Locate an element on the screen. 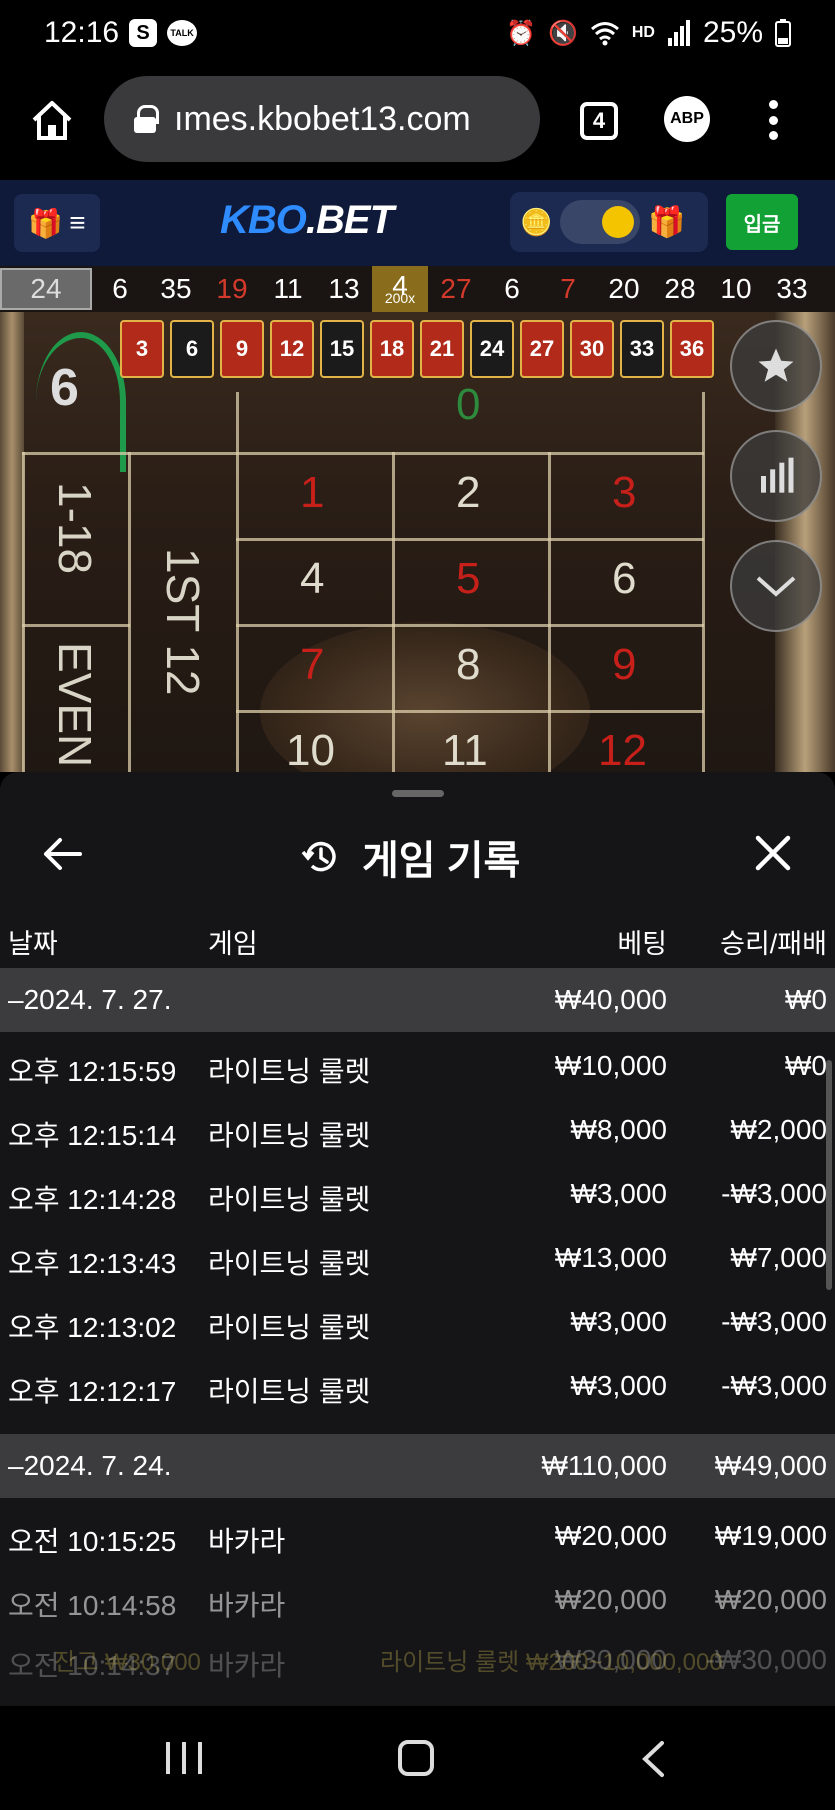  table-row: 오후 12:13:43 라이트닝 룰렛 ₩13,000 ₩7,000 is located at coordinates (417, 1258).